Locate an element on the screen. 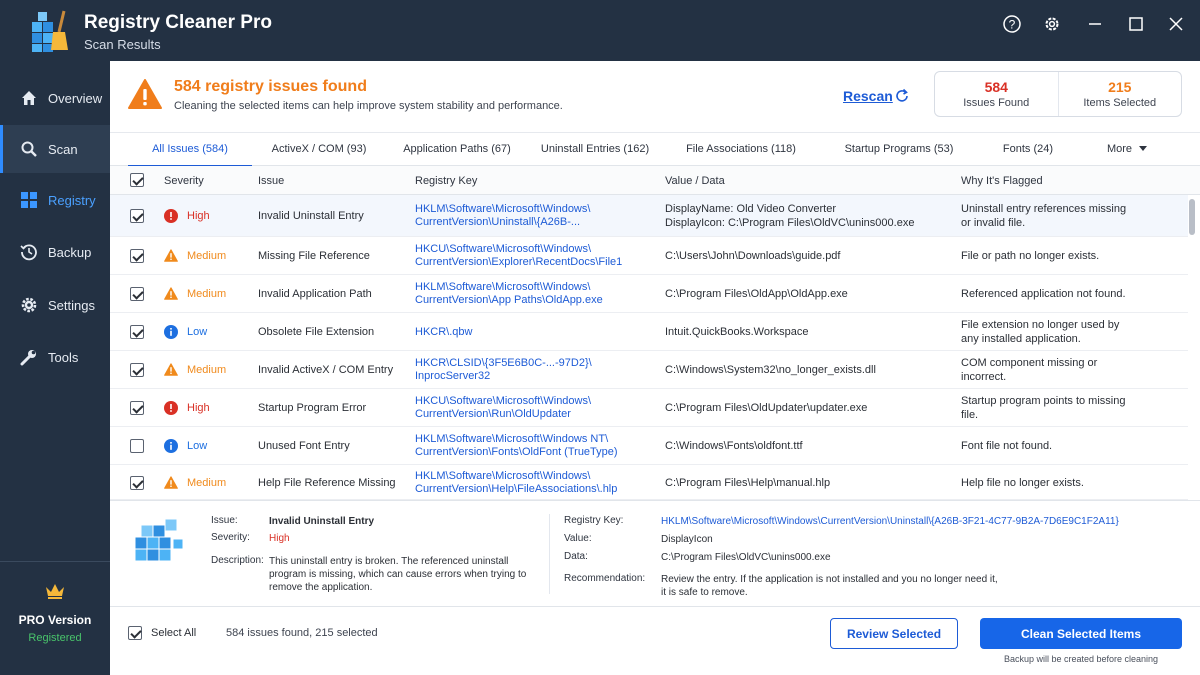  sidebar-item-registry: Registry is located at coordinates (55, 200).